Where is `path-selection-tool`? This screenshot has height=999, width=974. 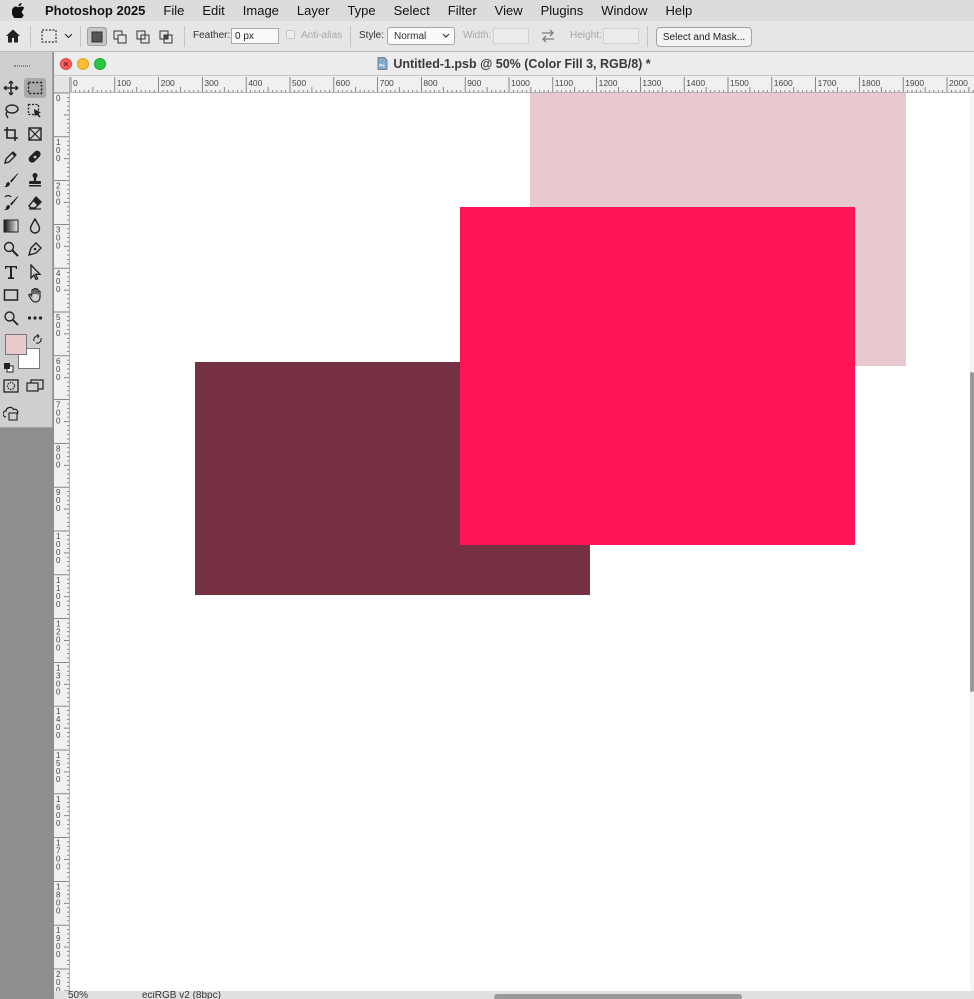
path-selection-tool is located at coordinates (35, 272).